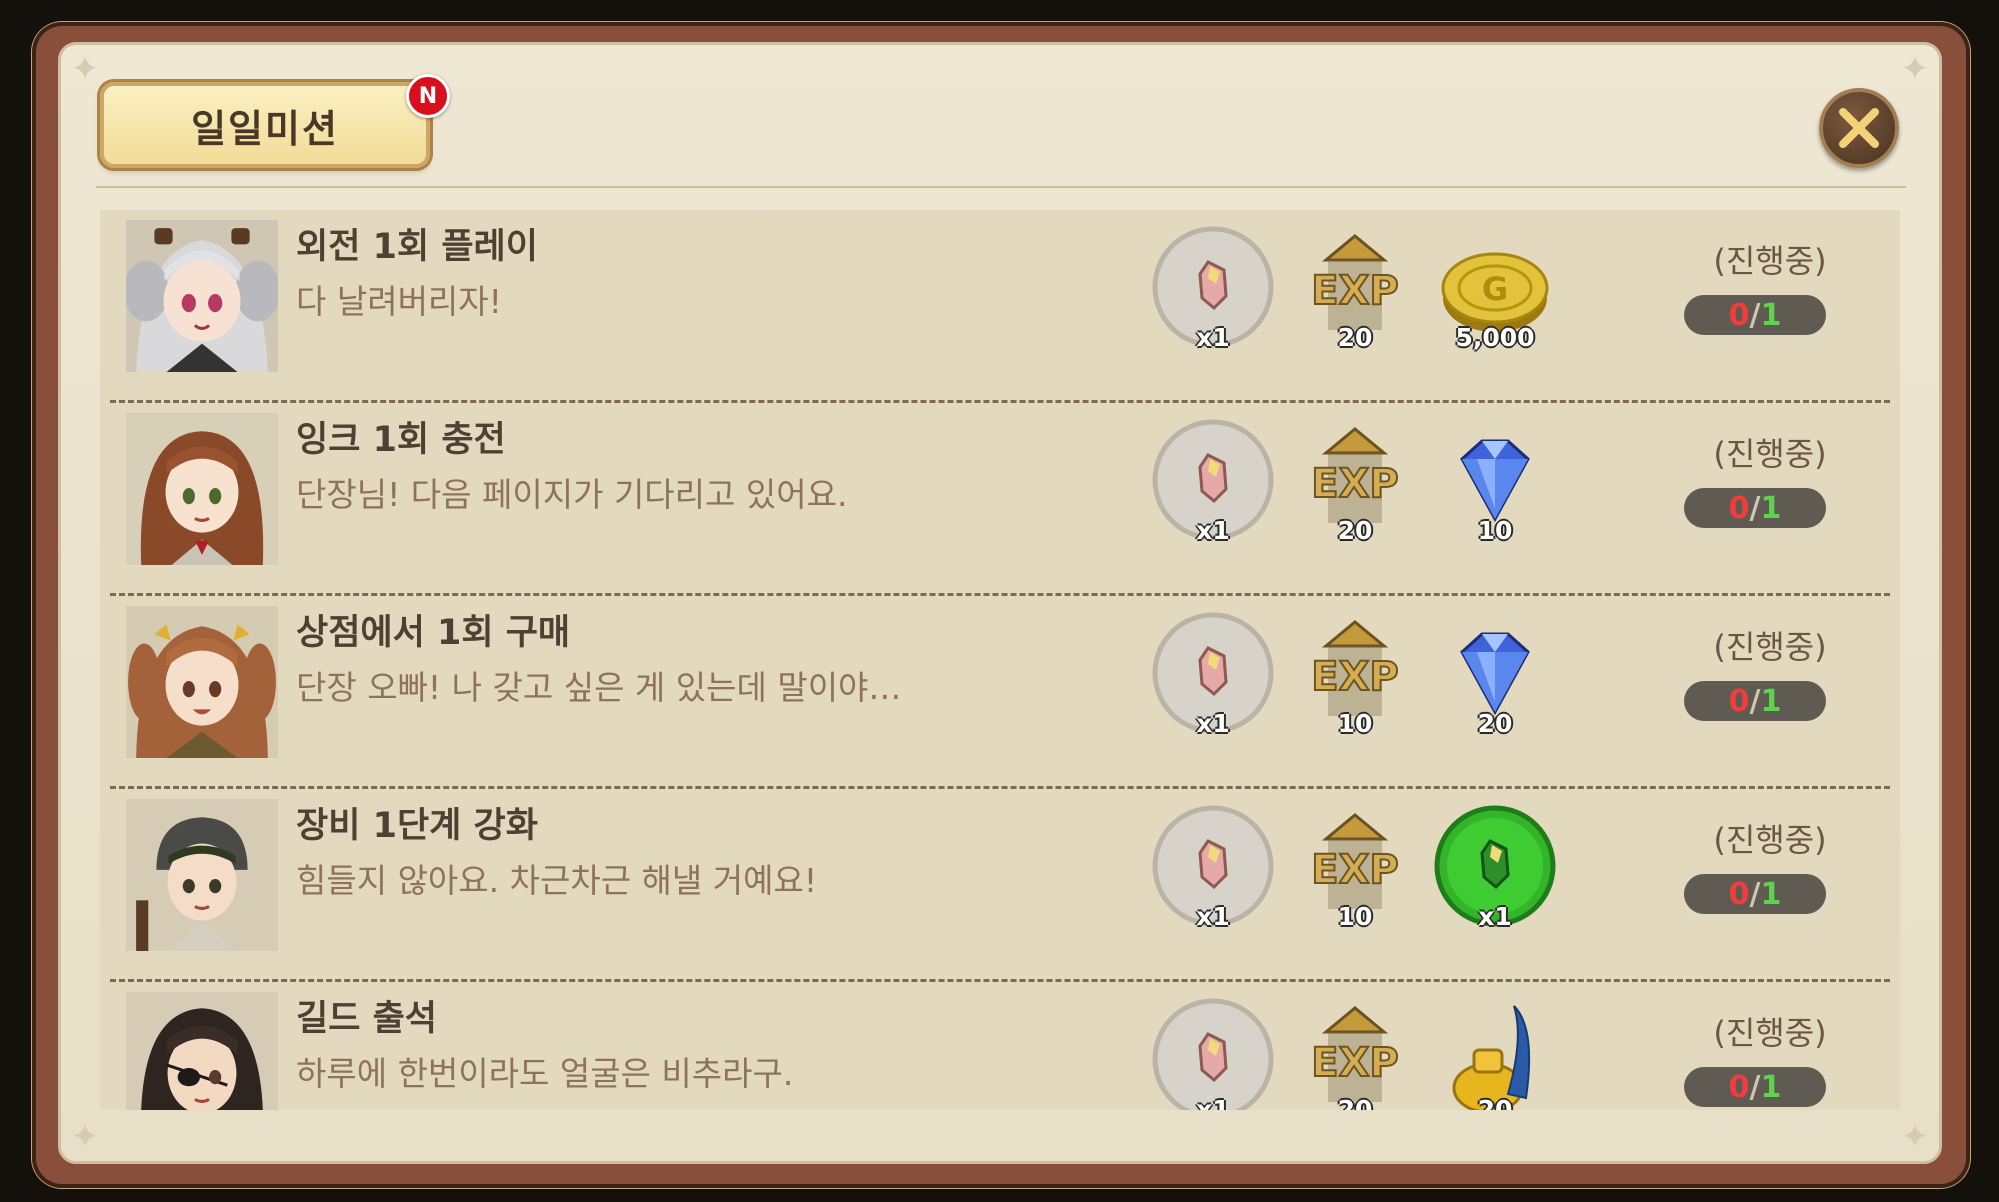  I want to click on reward-item: G 5,000, so click(1495, 289).